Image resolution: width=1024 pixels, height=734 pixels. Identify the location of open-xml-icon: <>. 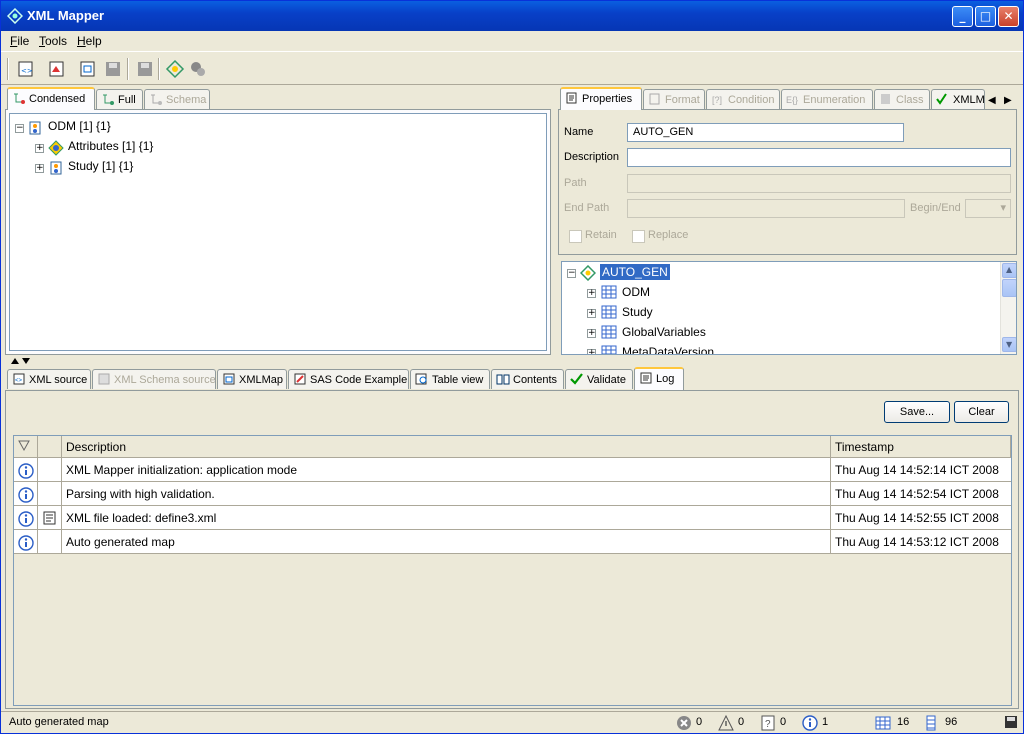
(26, 69).